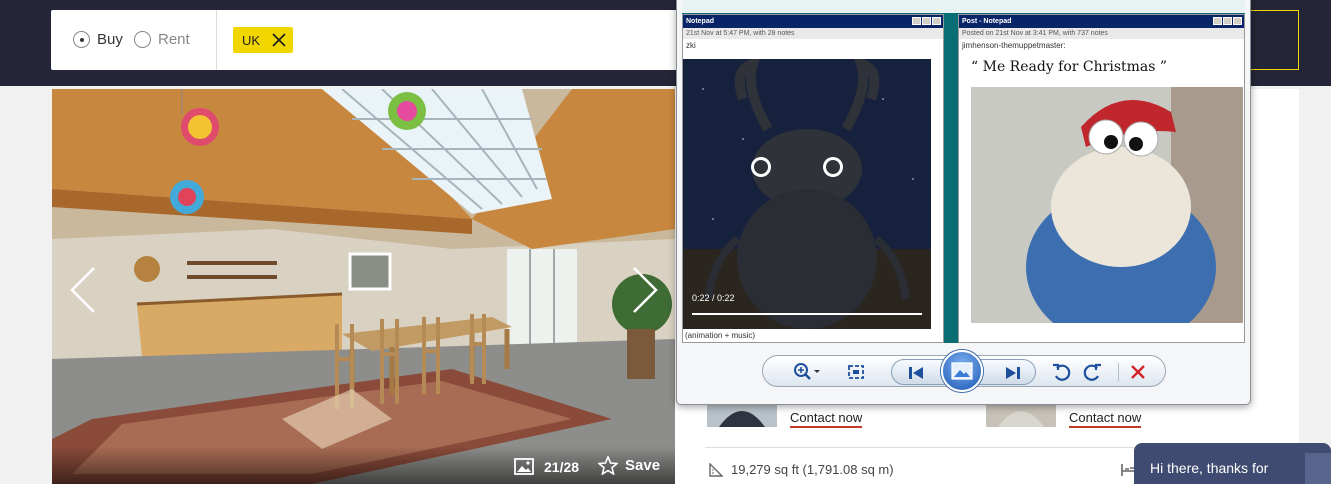 The image size is (1331, 484). I want to click on toolbar-separator, so click(1118, 372).